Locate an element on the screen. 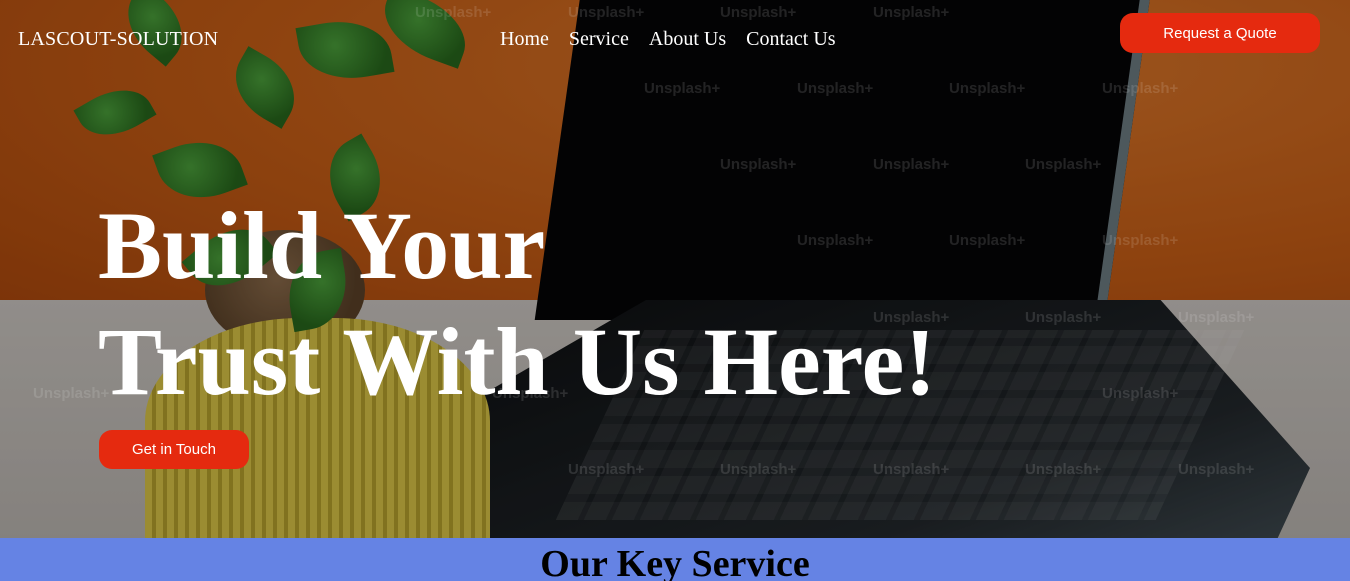 The width and height of the screenshot is (1350, 581). services-section: Our Key Service is located at coordinates (675, 559).